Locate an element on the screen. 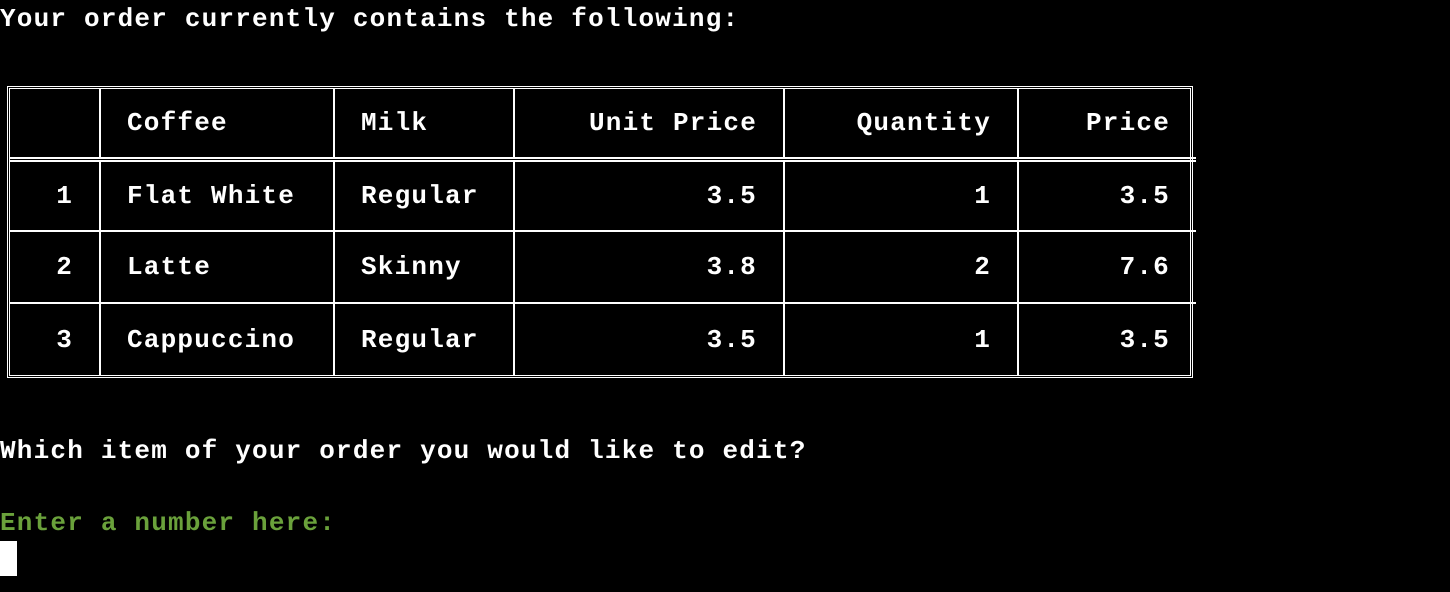 This screenshot has width=1450, height=592. cell-index: 3 is located at coordinates (55, 338).